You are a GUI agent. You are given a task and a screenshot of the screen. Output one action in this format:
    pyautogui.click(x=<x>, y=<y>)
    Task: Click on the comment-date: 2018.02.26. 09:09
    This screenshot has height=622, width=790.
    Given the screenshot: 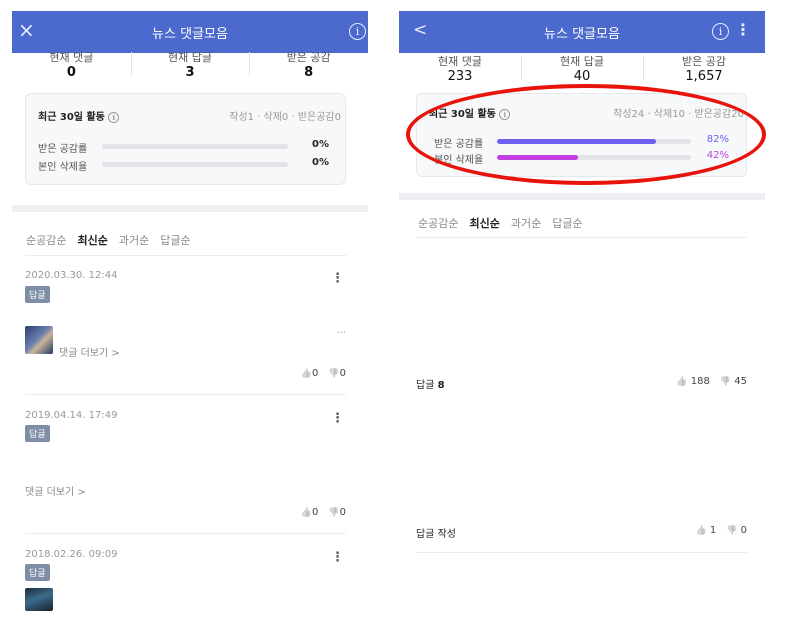 What is the action you would take?
    pyautogui.click(x=71, y=554)
    